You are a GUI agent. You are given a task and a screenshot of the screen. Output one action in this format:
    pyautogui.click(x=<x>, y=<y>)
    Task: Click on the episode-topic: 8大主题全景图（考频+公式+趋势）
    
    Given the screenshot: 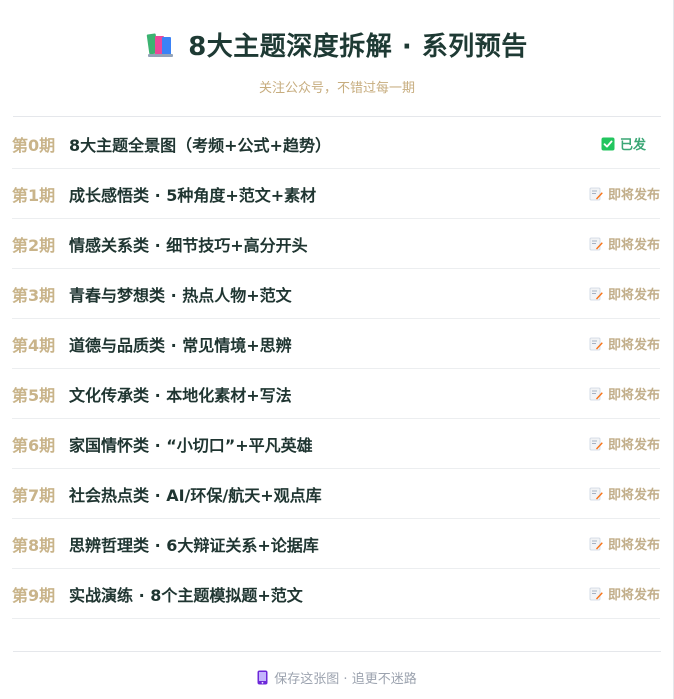 What is the action you would take?
    pyautogui.click(x=200, y=145)
    